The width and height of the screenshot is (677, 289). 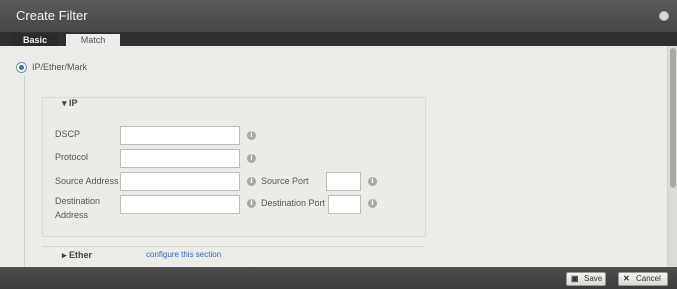 What do you see at coordinates (180, 204) in the screenshot?
I see `destination-address-input` at bounding box center [180, 204].